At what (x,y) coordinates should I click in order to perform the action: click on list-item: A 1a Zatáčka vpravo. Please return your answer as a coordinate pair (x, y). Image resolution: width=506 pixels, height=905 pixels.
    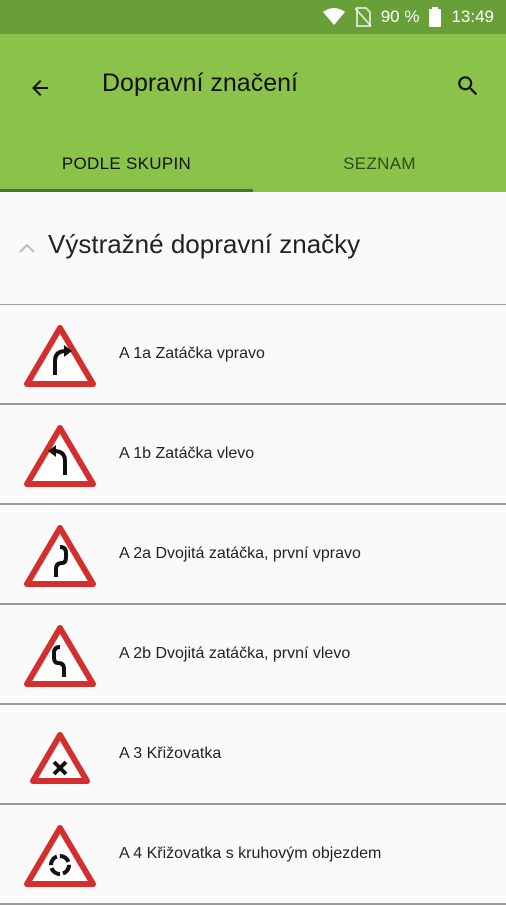
    Looking at the image, I should click on (253, 355).